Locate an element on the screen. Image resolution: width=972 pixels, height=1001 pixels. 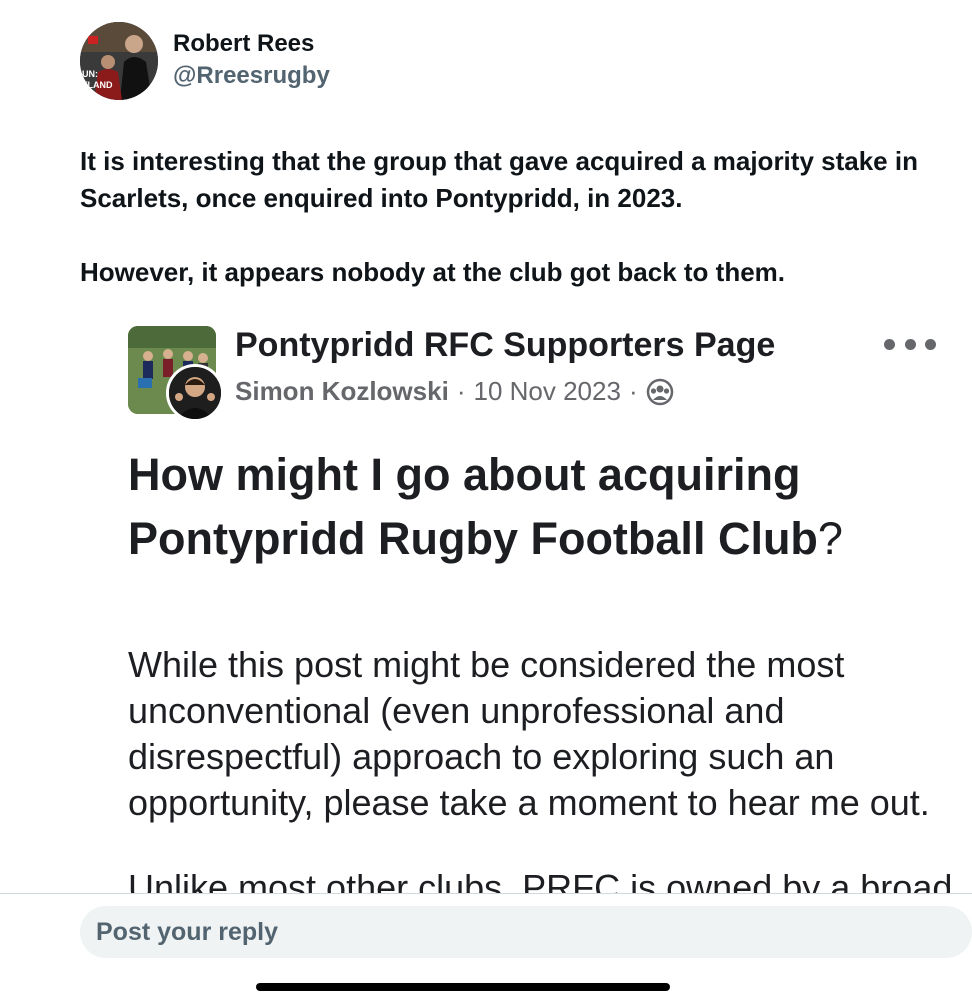
author-handle: @Rreesrugby is located at coordinates (251, 76).